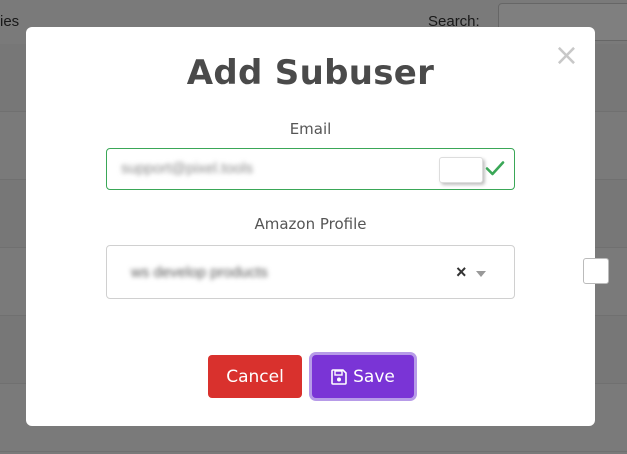 The image size is (627, 454). Describe the element at coordinates (310, 272) in the screenshot. I see `amazon-profile-select: ws develop products ×` at that location.